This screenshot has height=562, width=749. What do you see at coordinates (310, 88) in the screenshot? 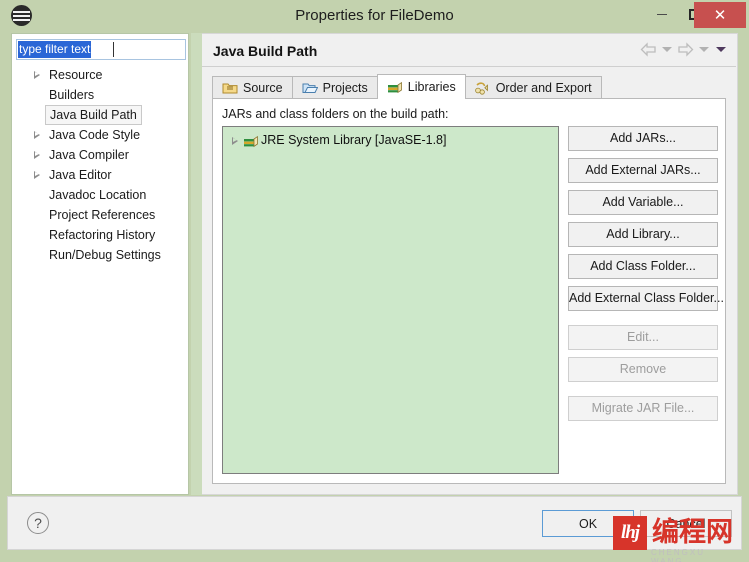
I see `open-folder-icon` at bounding box center [310, 88].